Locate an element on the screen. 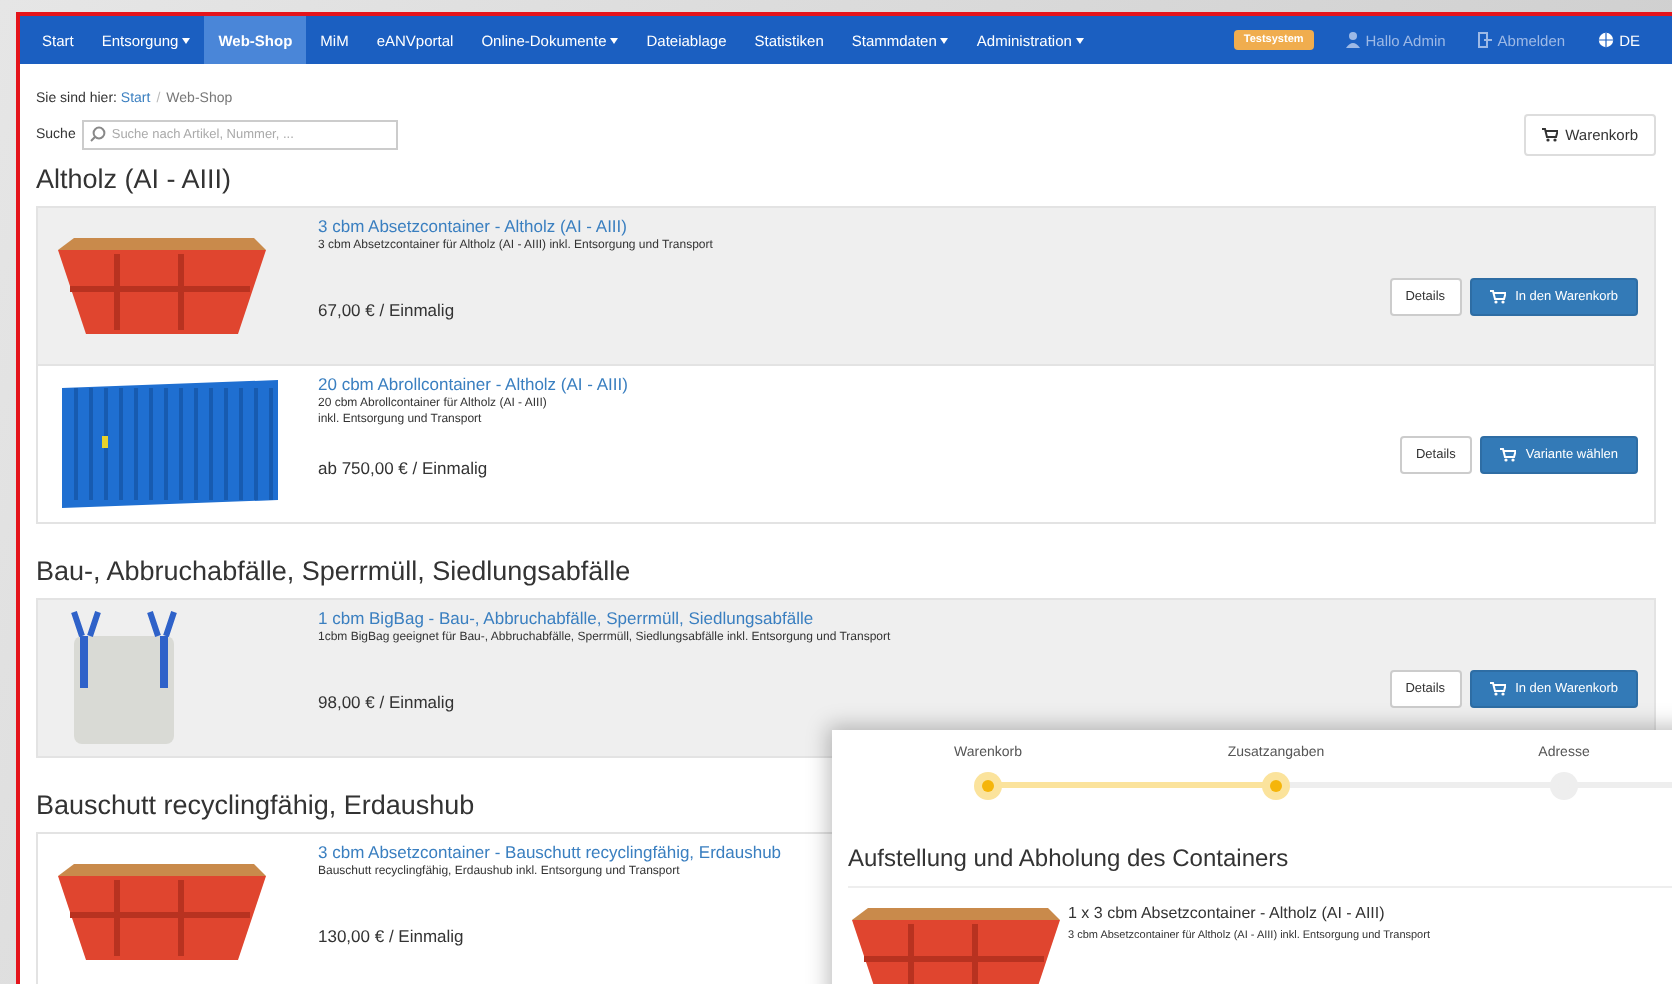 The width and height of the screenshot is (1672, 984). product-price: 67,00 € / Einmalig is located at coordinates (386, 310).